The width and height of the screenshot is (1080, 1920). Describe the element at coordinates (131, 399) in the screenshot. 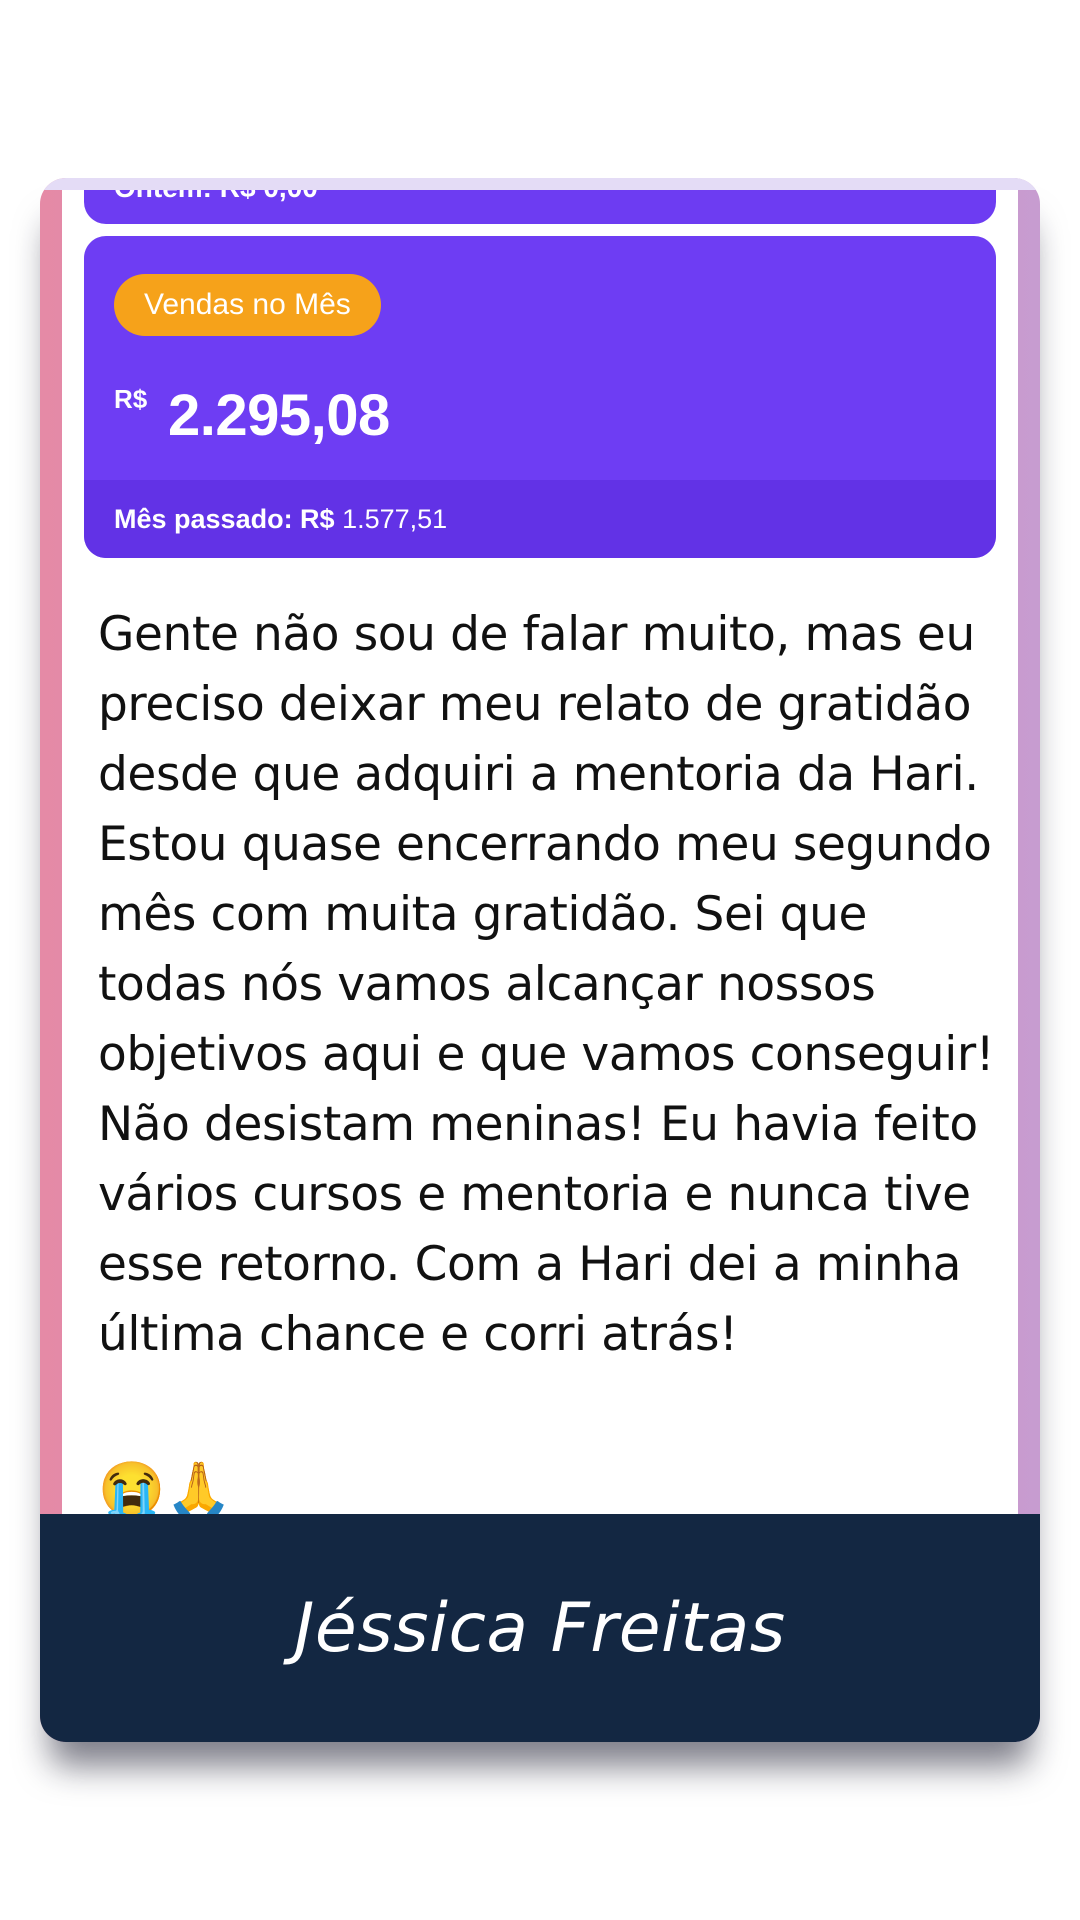

I see `currency-symbol: R$` at that location.